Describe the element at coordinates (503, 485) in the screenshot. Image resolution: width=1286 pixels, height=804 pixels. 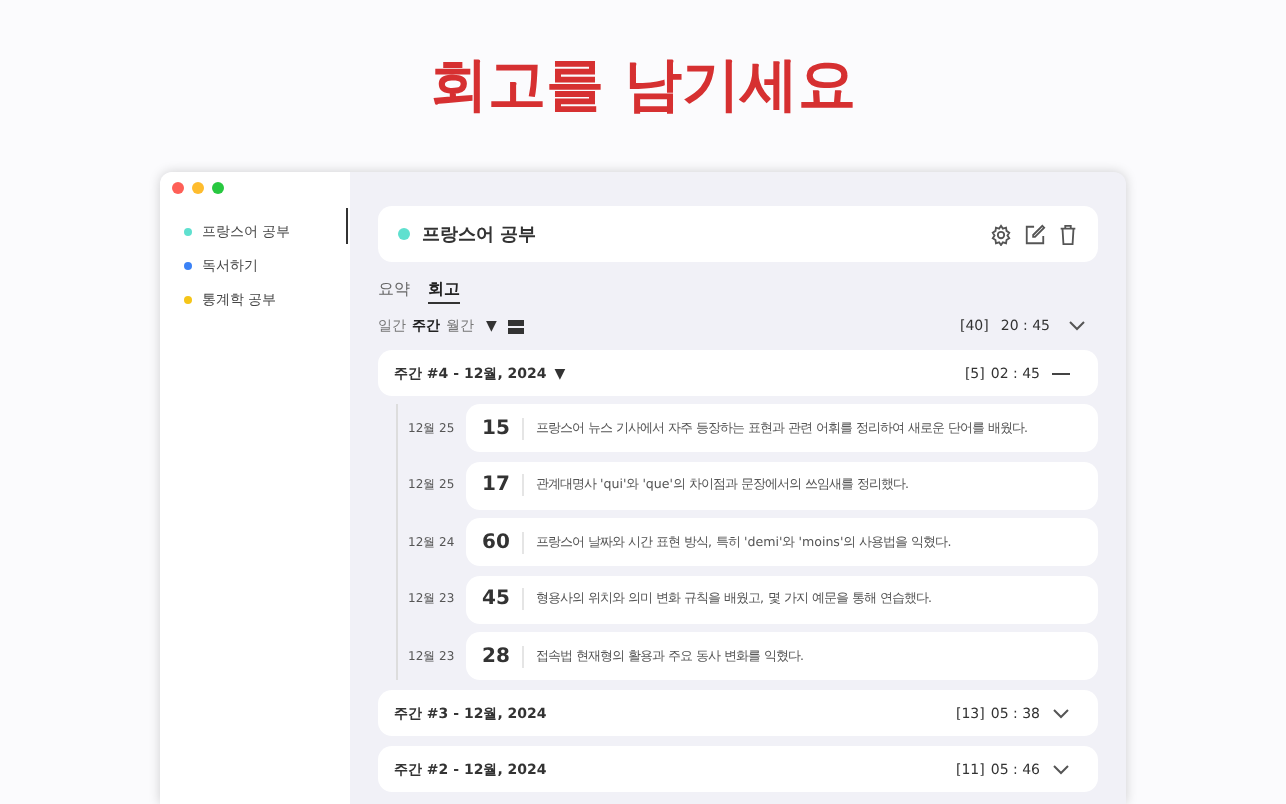
I see `entry-minutes: 17` at that location.